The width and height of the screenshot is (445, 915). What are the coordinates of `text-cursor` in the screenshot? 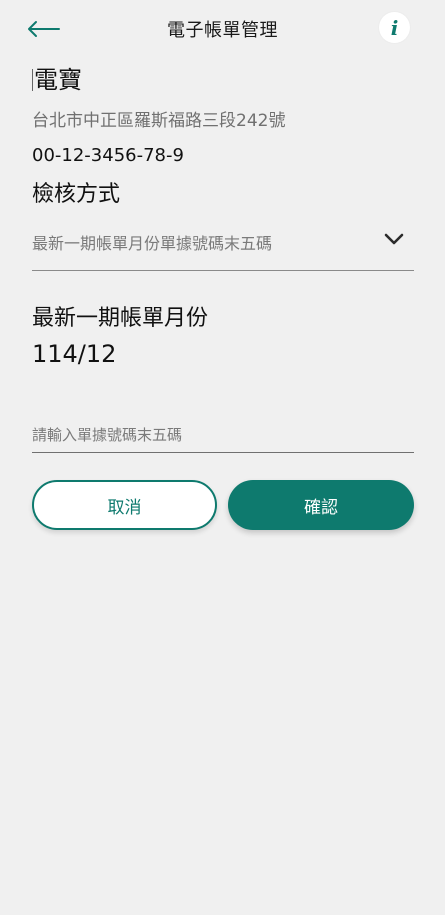 It's located at (32, 80).